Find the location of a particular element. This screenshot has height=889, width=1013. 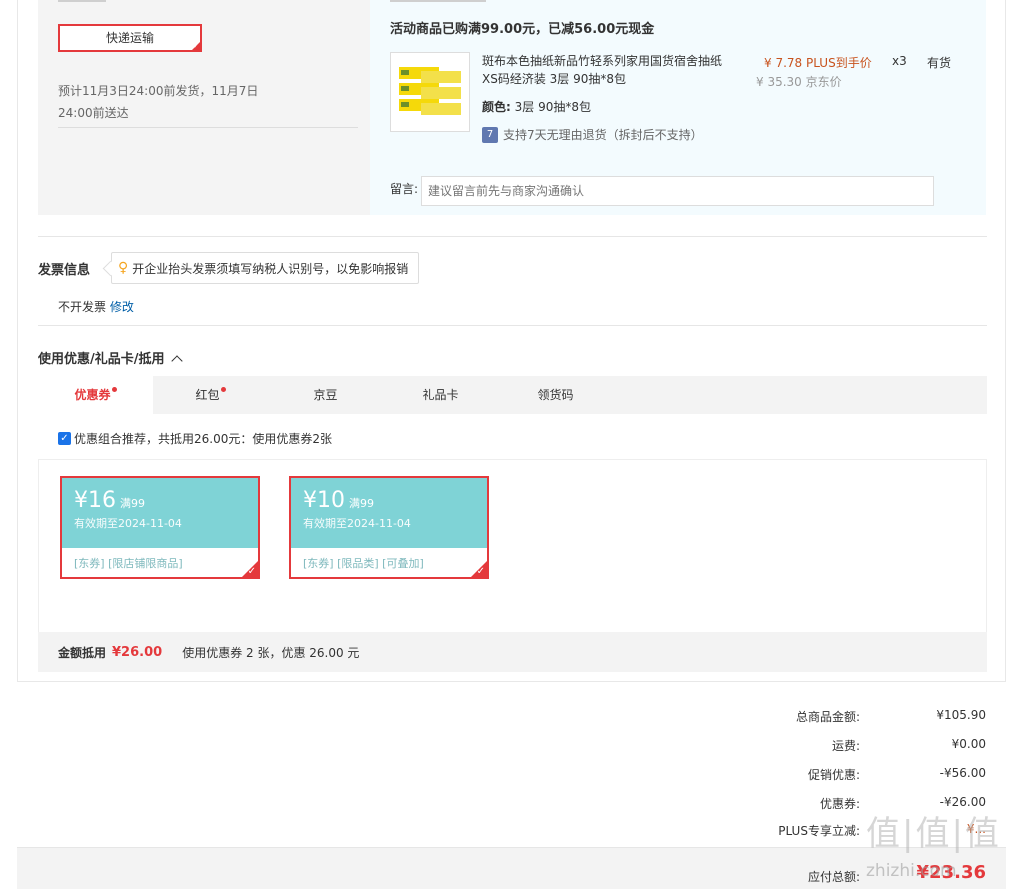

seven-day-return-icon: 7 is located at coordinates (490, 134).